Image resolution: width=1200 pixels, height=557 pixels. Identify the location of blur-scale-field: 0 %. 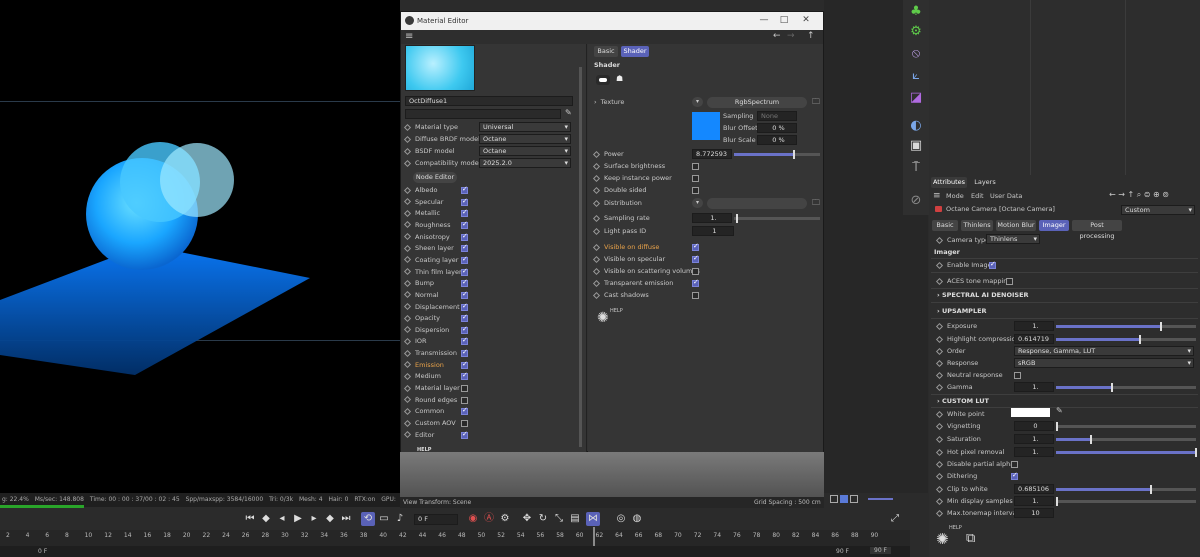
(777, 140).